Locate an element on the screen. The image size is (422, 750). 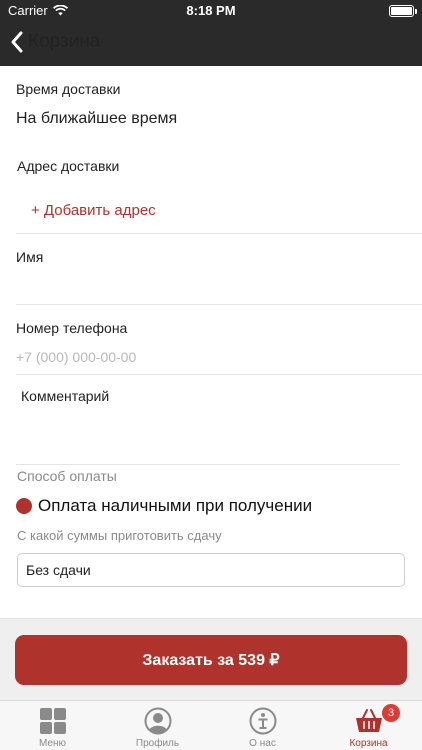
back-button: Корзина is located at coordinates (55, 42).